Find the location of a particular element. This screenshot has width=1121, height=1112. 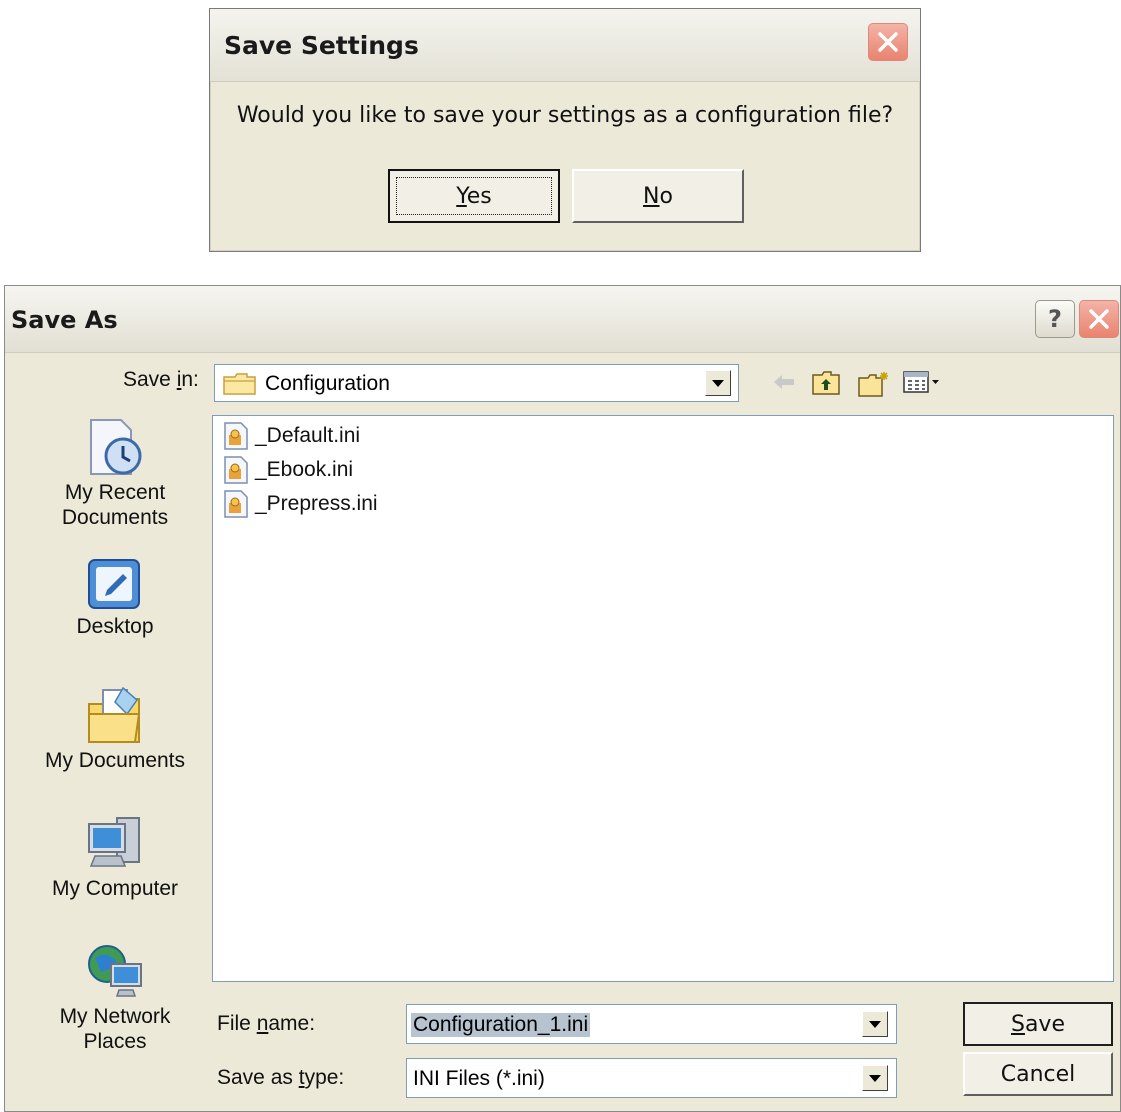

my-documents-icon is located at coordinates (114, 714).